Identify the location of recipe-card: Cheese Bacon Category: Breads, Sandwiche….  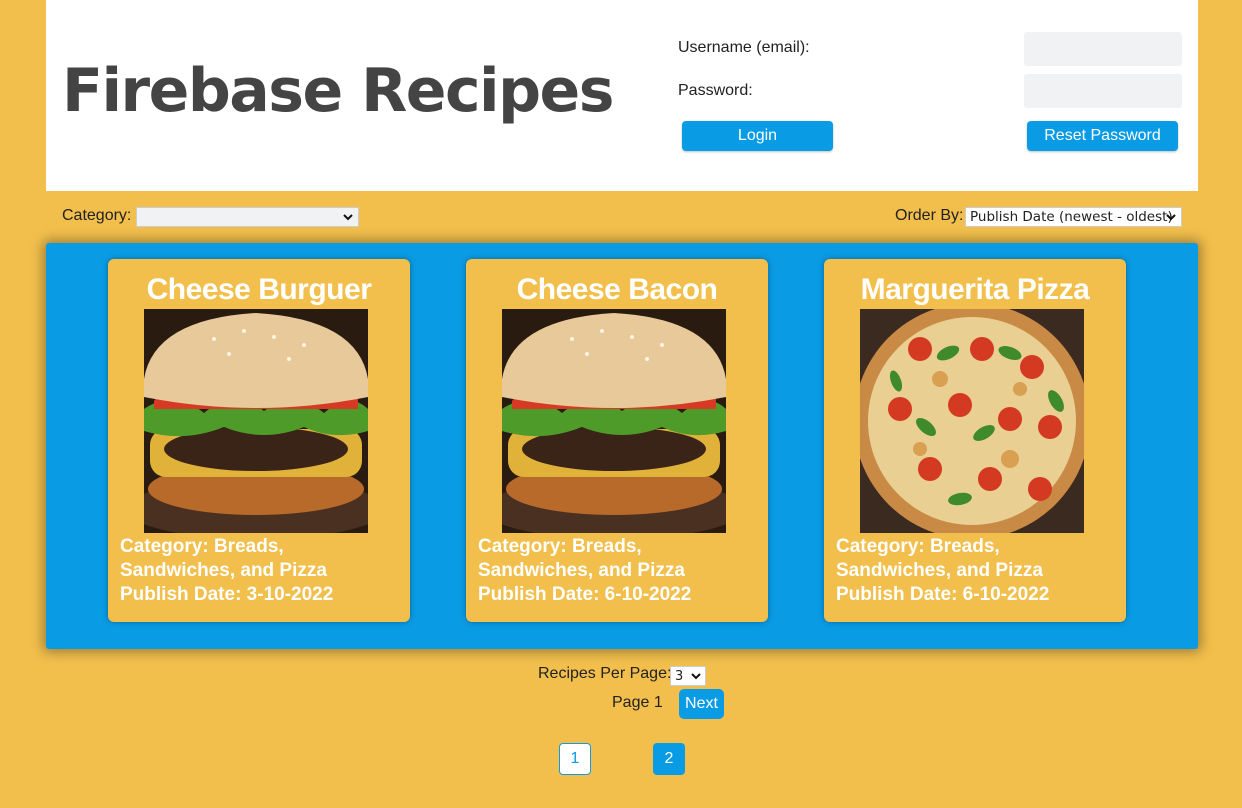
(617, 440).